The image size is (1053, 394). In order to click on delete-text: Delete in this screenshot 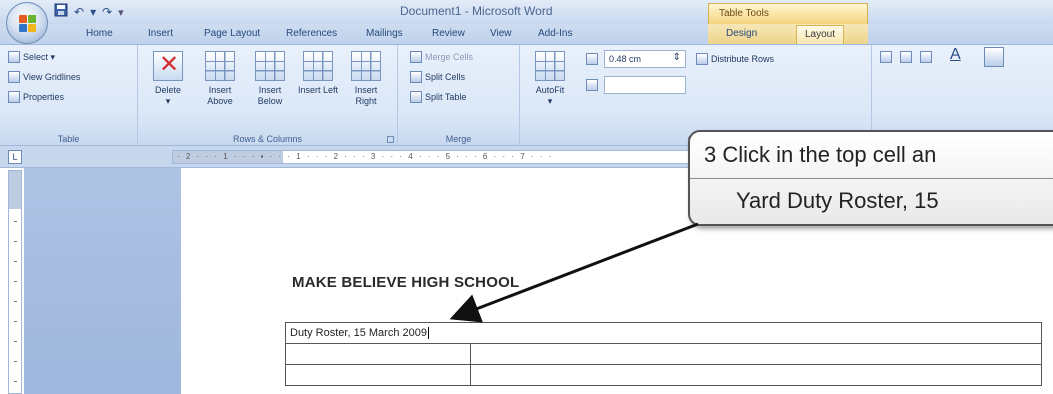, I will do `click(167, 90)`.